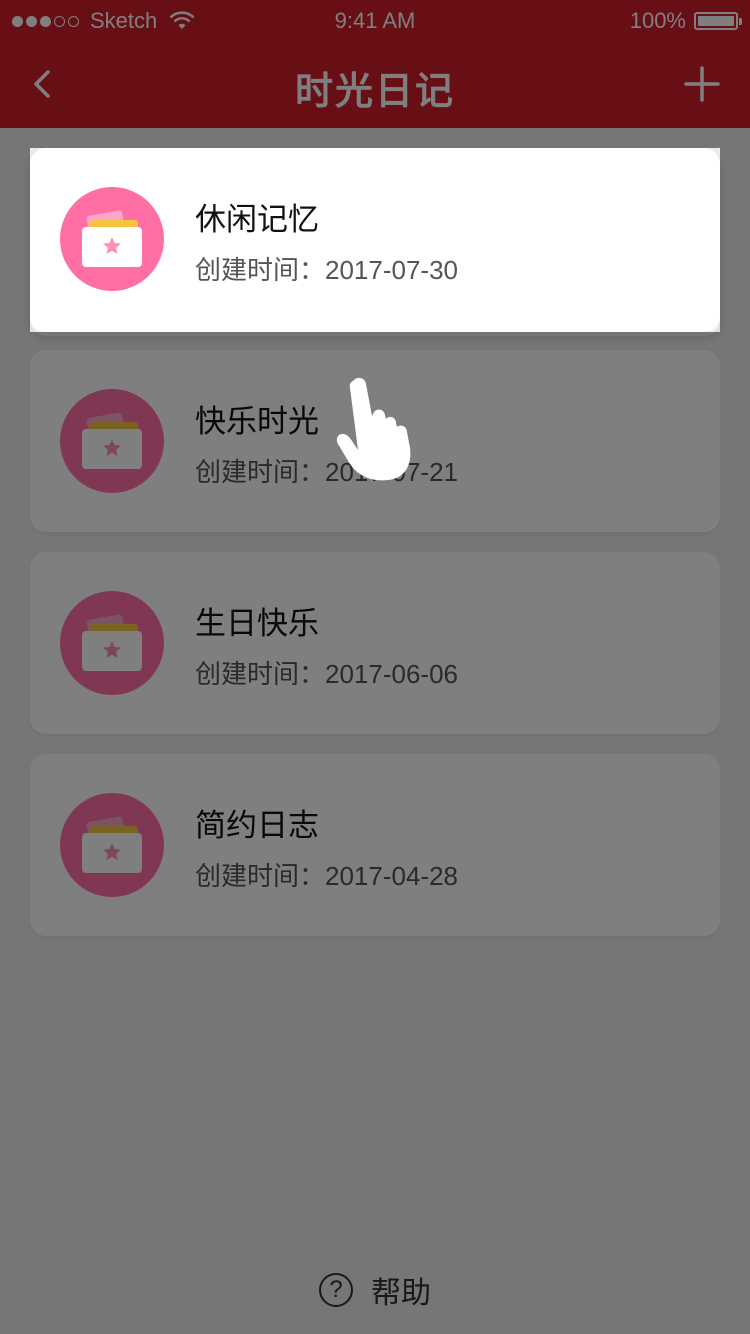 The width and height of the screenshot is (750, 1334). What do you see at coordinates (392, 876) in the screenshot?
I see `created-date: 2017-04-28` at bounding box center [392, 876].